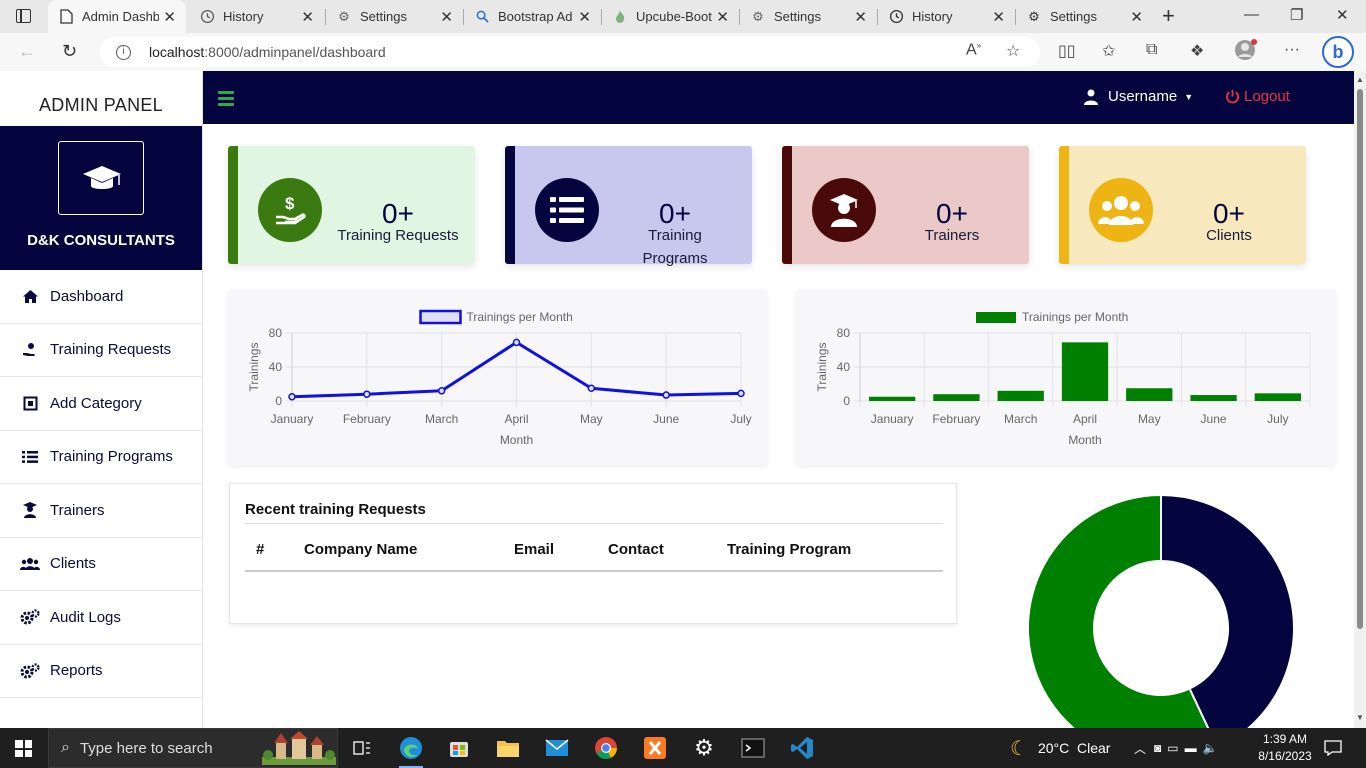 Image resolution: width=1366 pixels, height=768 pixels. I want to click on system-tray: ︿ ◙ ▭ ▬ 🔈, so click(1176, 748).